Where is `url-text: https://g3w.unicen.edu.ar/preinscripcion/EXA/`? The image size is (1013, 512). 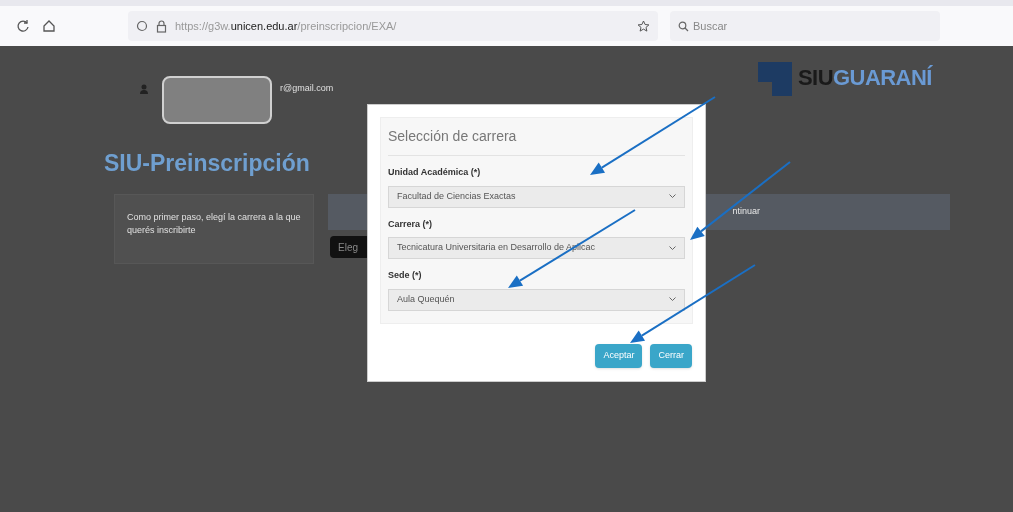
url-text: https://g3w.unicen.edu.ar/preinscripcion/EXA/ is located at coordinates (286, 26).